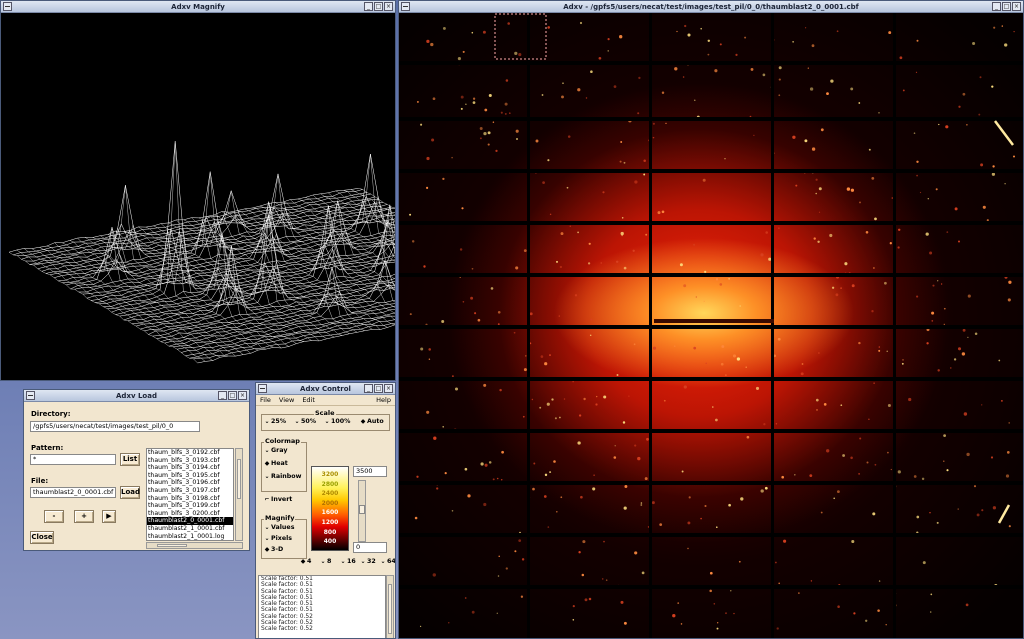  What do you see at coordinates (190, 514) in the screenshot?
I see `file-list-item: thaum_blfs_3_0200.cbf` at bounding box center [190, 514].